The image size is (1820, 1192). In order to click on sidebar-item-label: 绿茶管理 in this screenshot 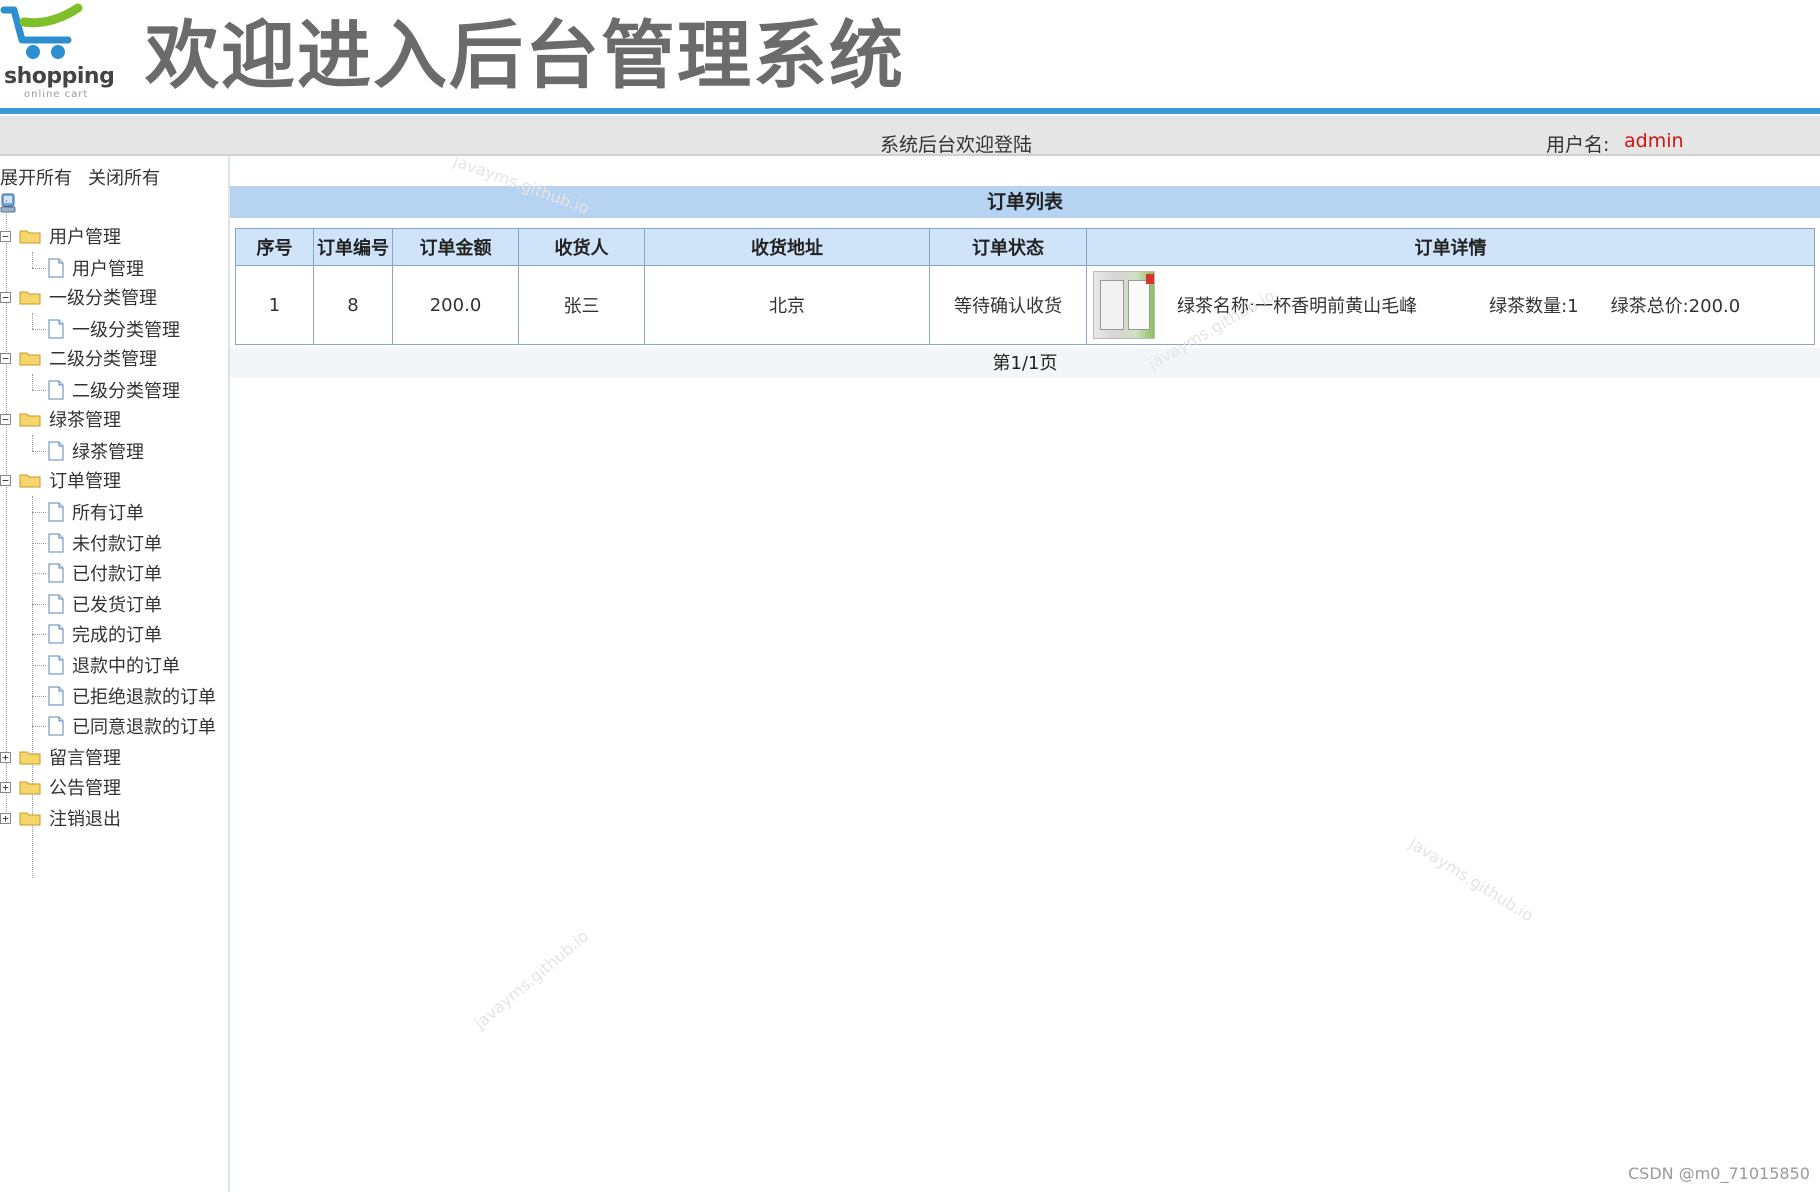, I will do `click(108, 452)`.